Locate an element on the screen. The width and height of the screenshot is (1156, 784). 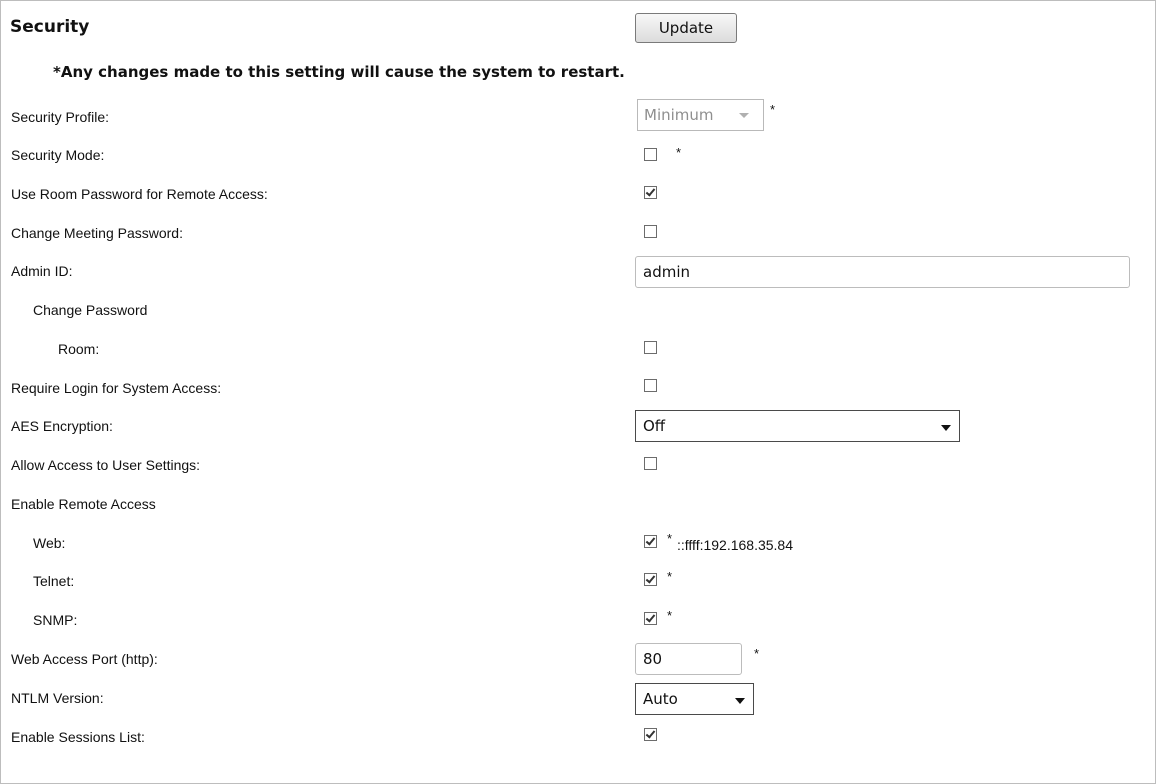
require-login-checkbox is located at coordinates (650, 385).